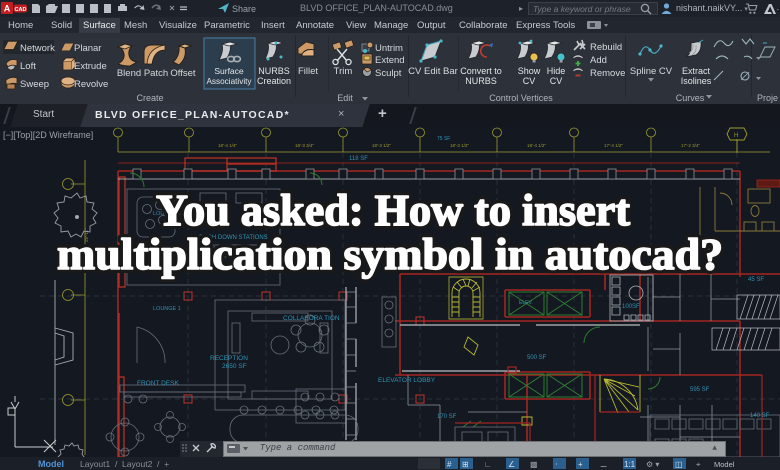 Image resolution: width=780 pixels, height=470 pixels. I want to click on svg-text: ELEVATOR LOBBY, so click(407, 380).